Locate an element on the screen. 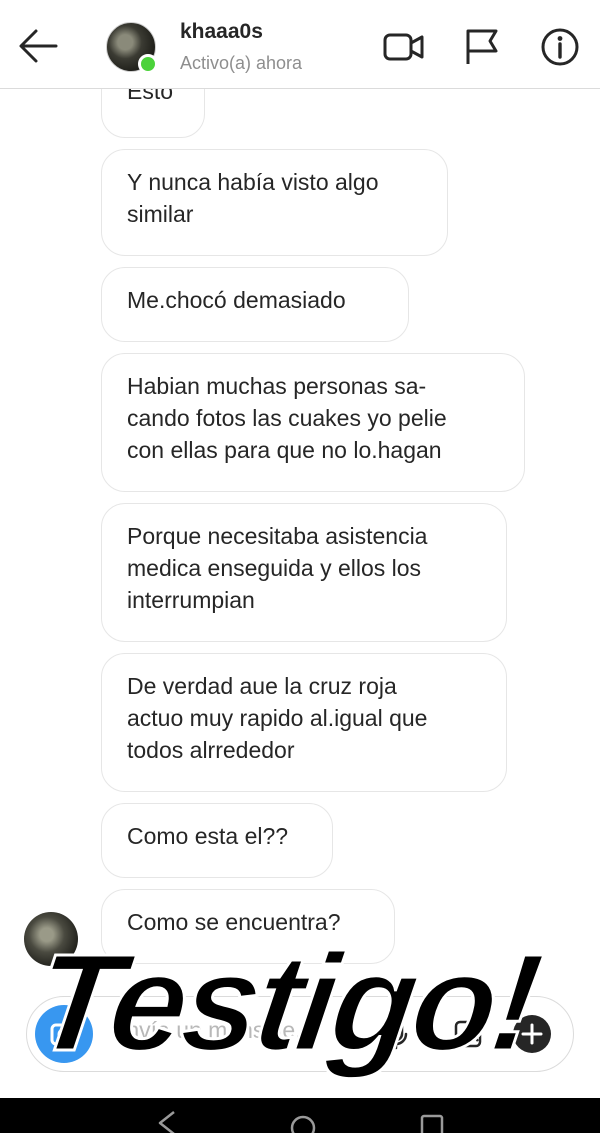  nav-home-icon is located at coordinates (303, 1123).